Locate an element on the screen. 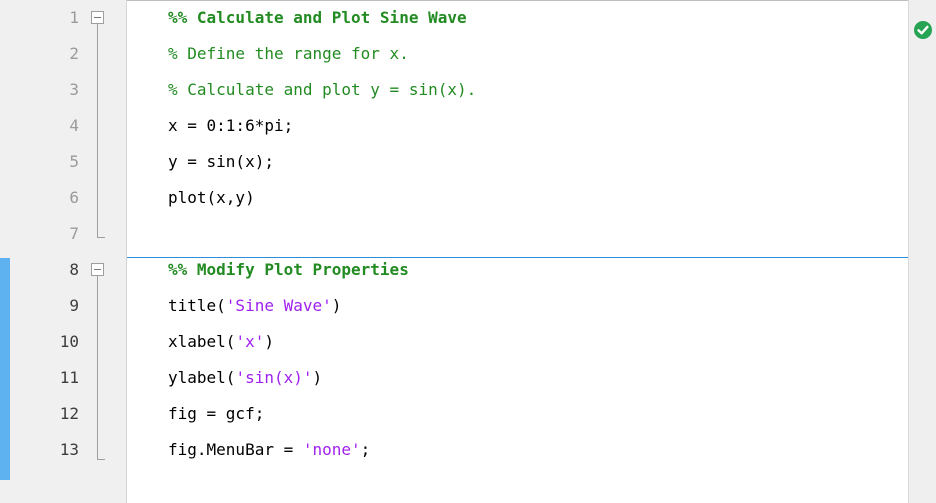 This screenshot has width=936, height=503. code-line: 4 x = 0:1:6*pi; is located at coordinates (454, 126).